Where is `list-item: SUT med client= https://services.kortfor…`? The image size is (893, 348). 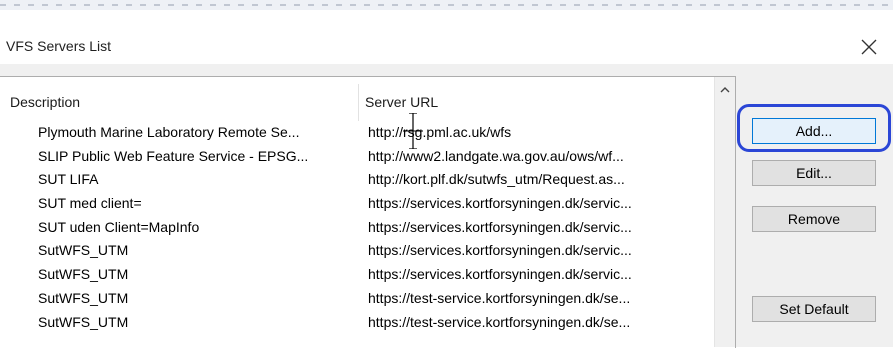
list-item: SUT med client= https://services.kortfor… is located at coordinates (357, 204).